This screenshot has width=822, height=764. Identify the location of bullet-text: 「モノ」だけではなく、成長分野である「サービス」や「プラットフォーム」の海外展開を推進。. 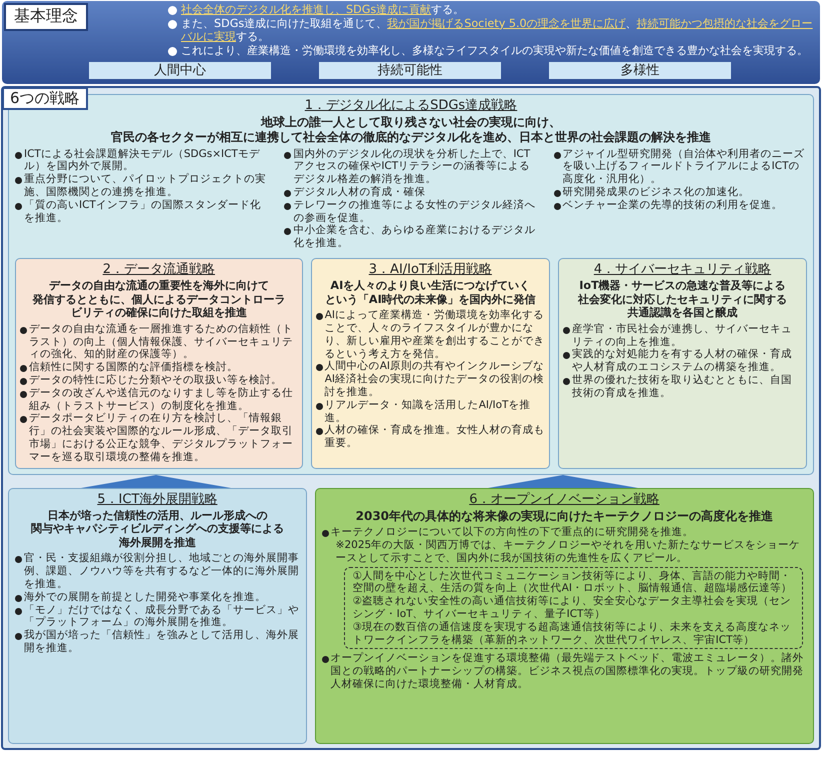
(162, 616).